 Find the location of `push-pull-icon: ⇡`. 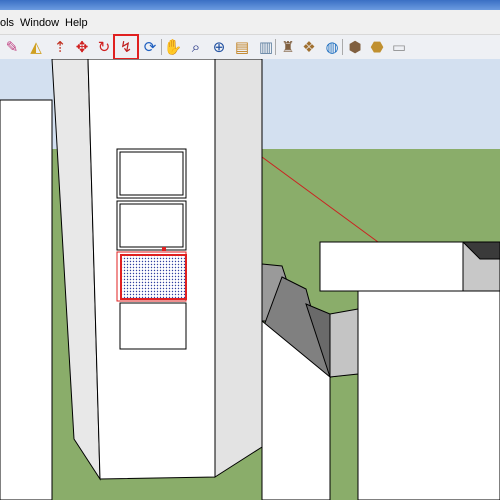

push-pull-icon: ⇡ is located at coordinates (60, 47).